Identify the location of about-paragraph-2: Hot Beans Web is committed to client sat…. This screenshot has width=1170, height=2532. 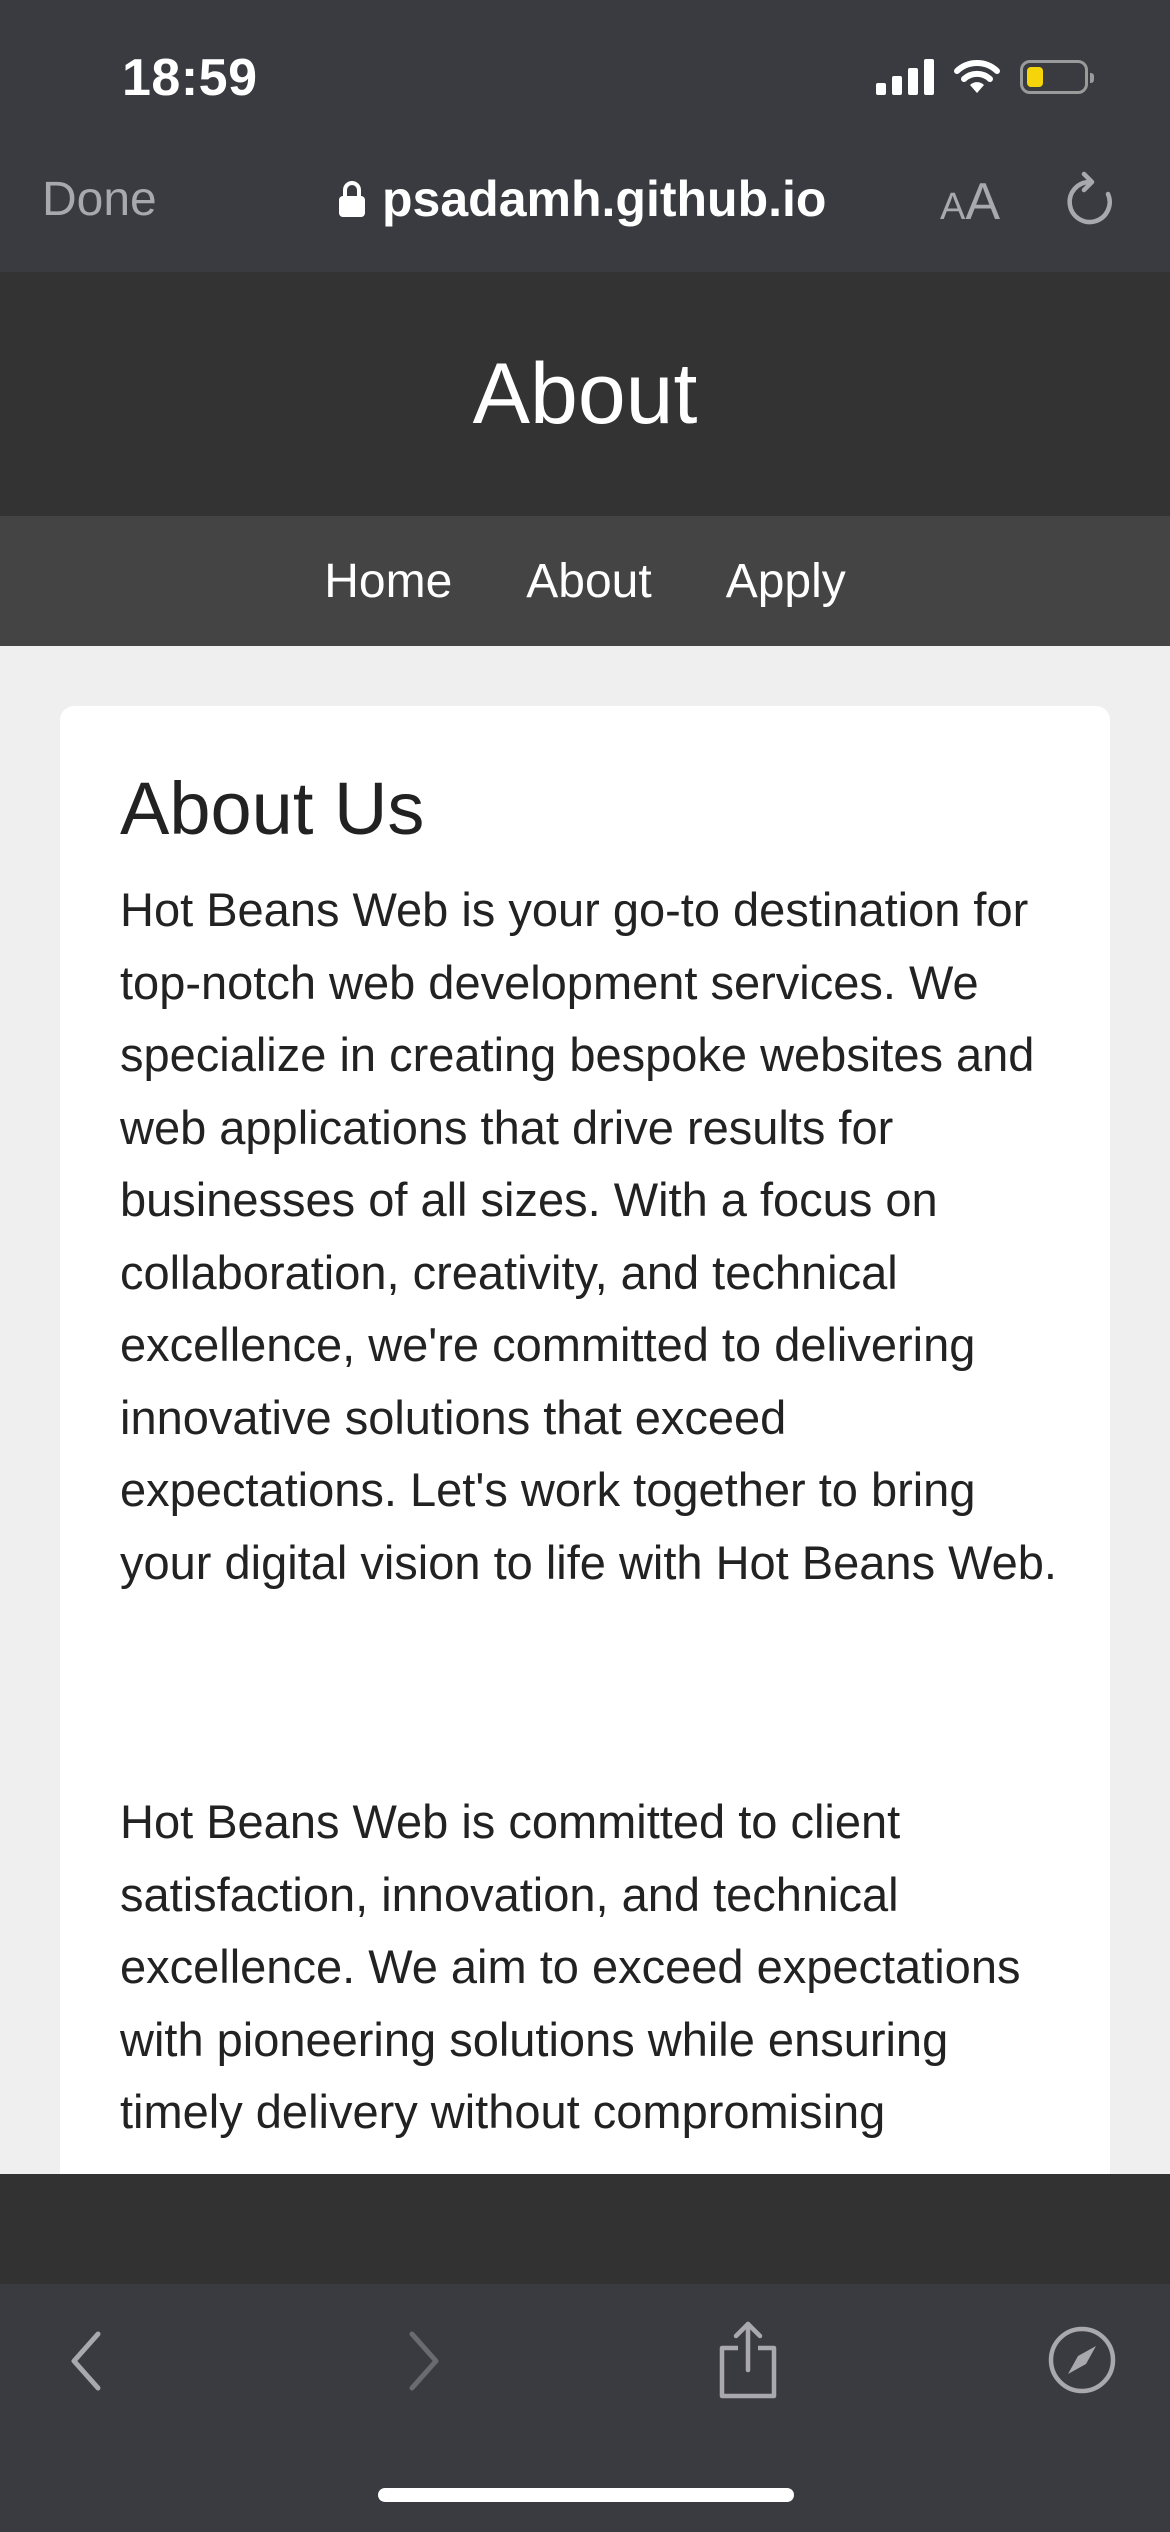
(570, 1966).